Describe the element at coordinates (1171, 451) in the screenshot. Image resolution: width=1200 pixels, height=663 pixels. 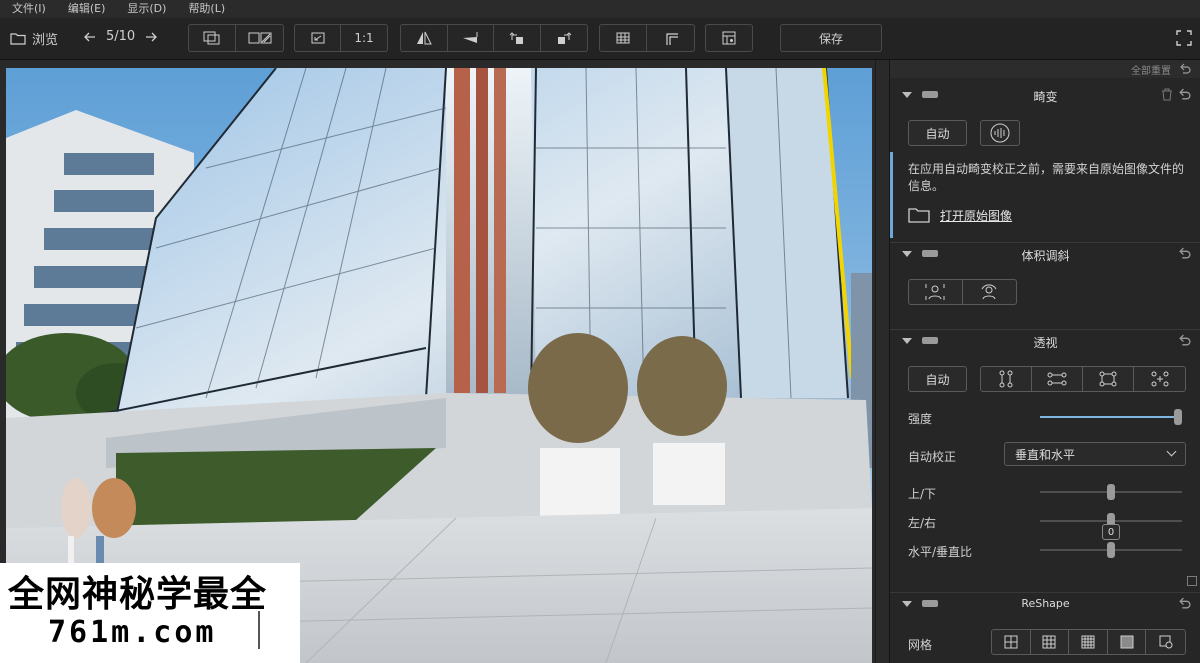
I see `chevron-down-icon` at that location.